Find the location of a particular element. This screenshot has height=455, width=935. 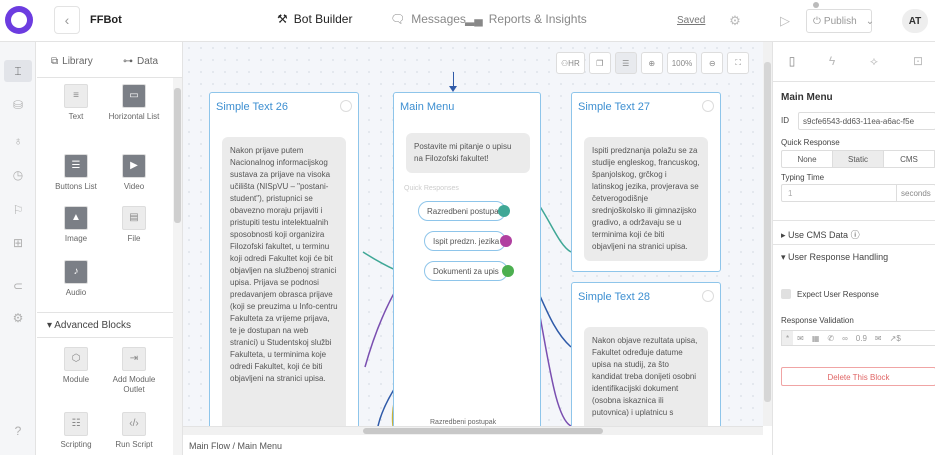

zoom-out-icon: ⊖ is located at coordinates (712, 63).